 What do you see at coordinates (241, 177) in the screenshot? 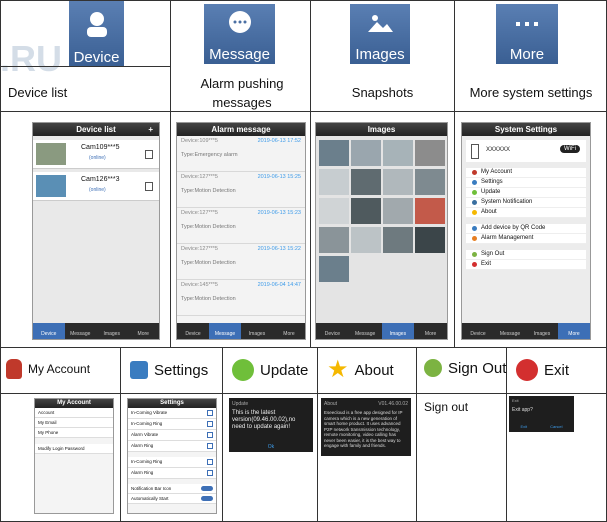
I see `alarm-row-header: Device:127***5 2019-06-13 15:25` at bounding box center [241, 177].